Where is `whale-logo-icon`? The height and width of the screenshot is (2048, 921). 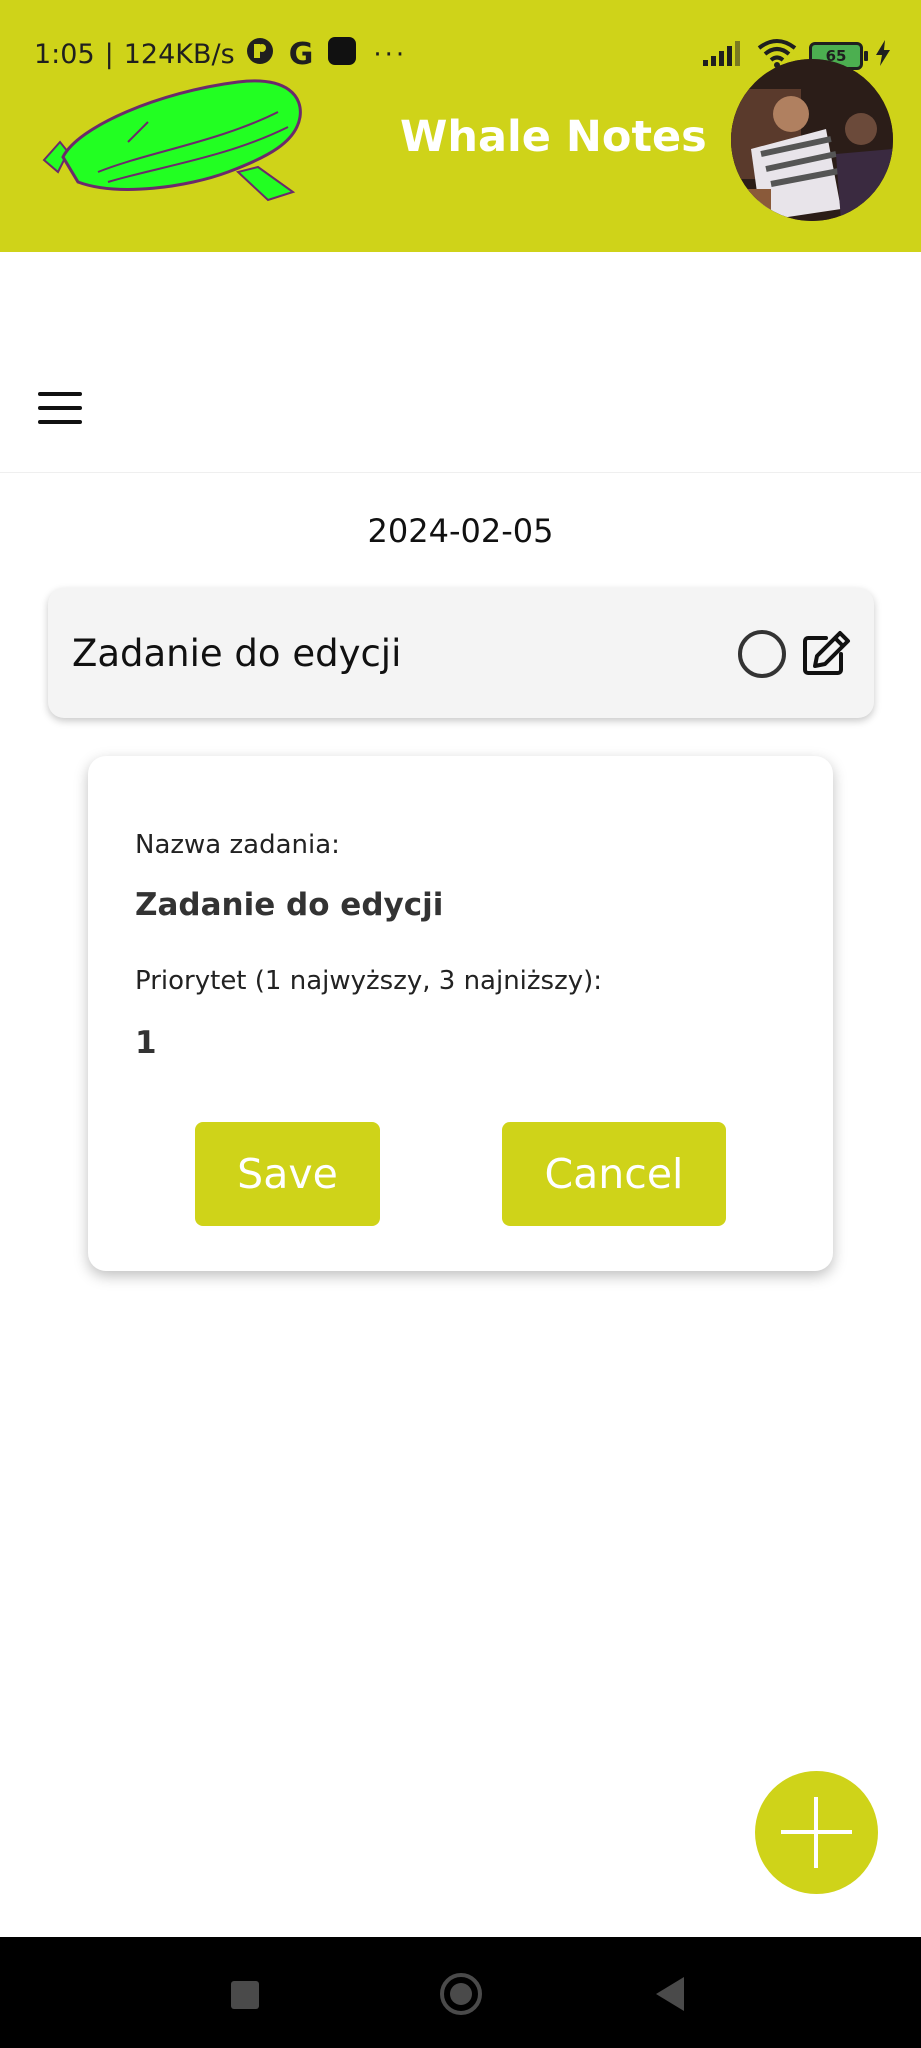
whale-logo-icon is located at coordinates (173, 142).